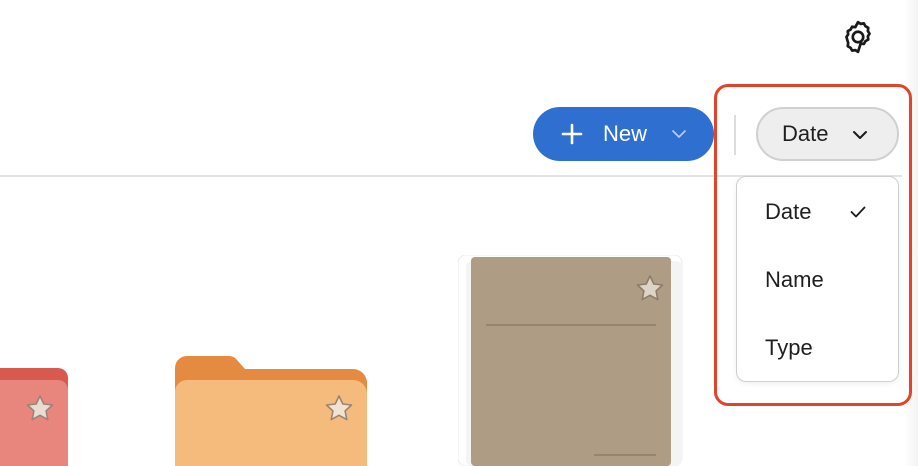  What do you see at coordinates (817, 212) in the screenshot?
I see `sort-option-date: Date` at bounding box center [817, 212].